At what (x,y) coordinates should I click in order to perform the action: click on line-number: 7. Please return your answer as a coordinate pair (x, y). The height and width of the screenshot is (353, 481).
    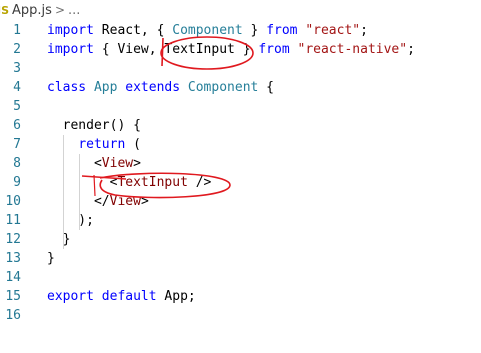
    Looking at the image, I should click on (17, 144).